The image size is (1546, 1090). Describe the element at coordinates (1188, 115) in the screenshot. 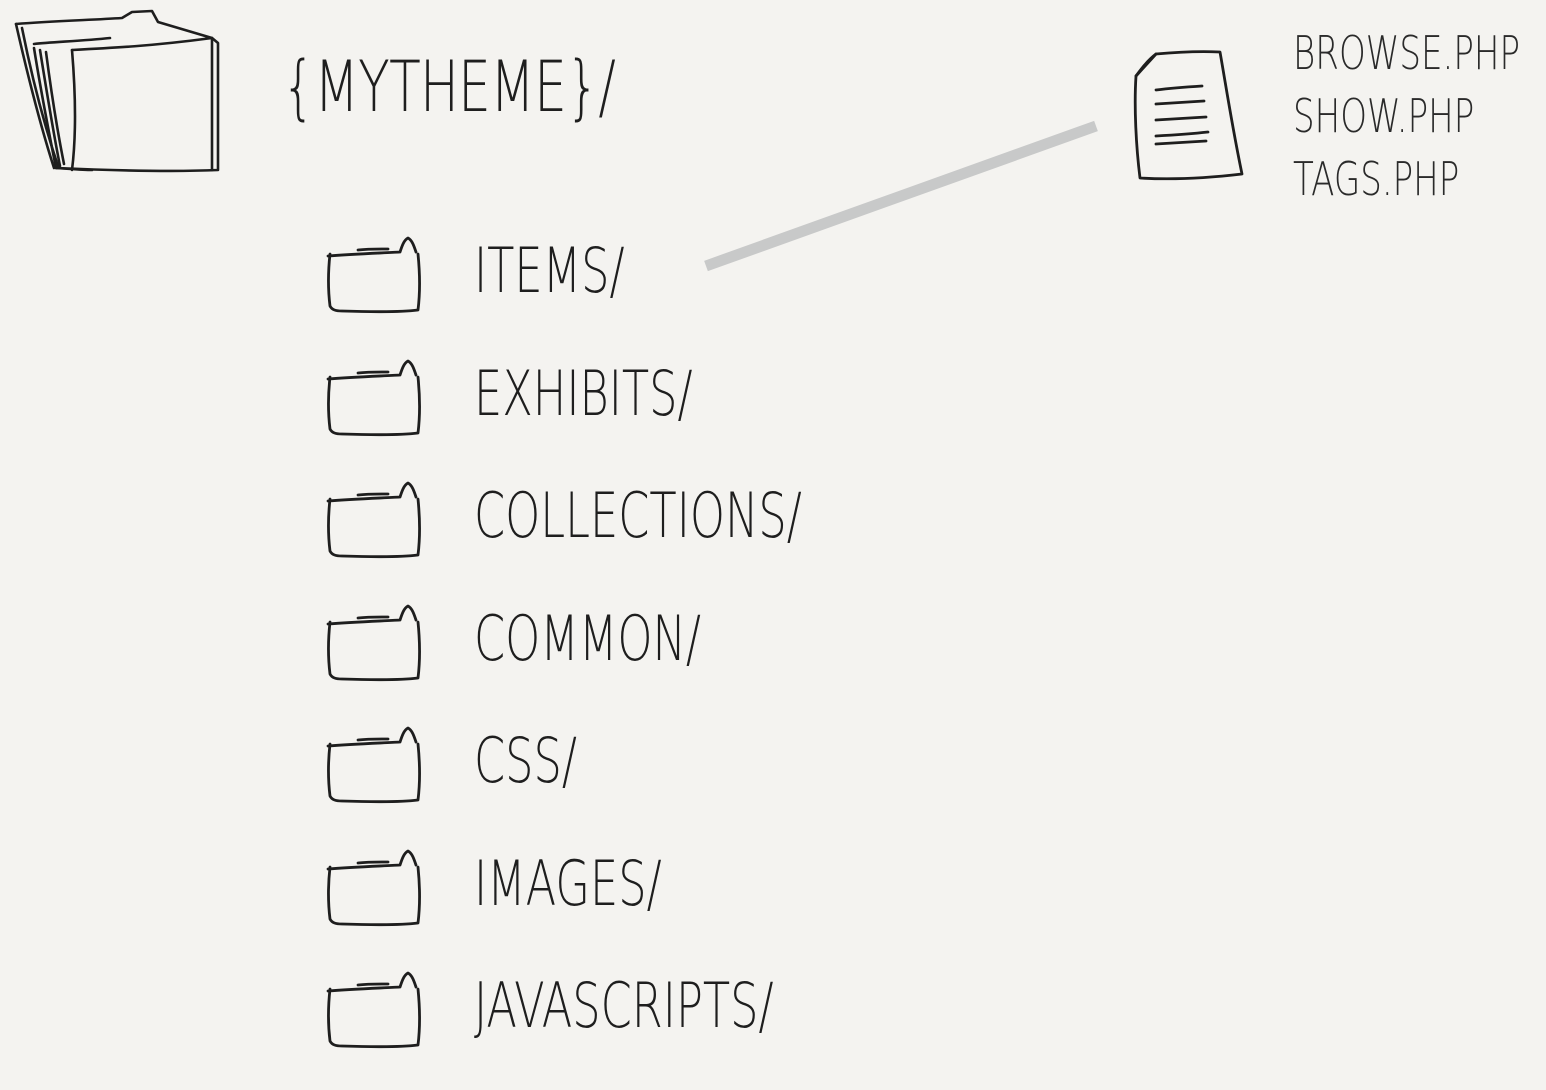

I see `document-icon` at that location.